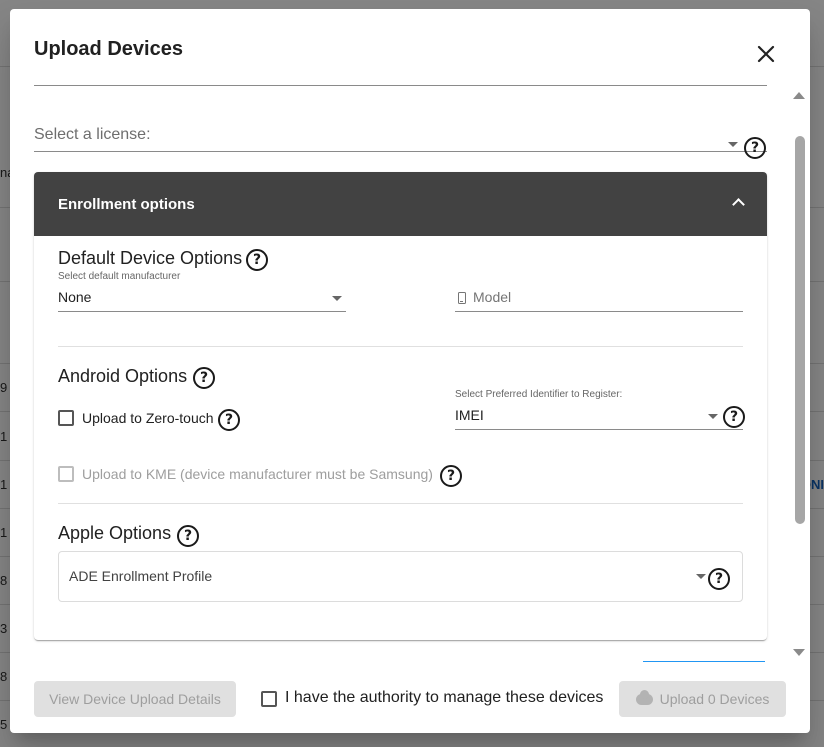 Image resolution: width=824 pixels, height=747 pixels. I want to click on close-button, so click(766, 54).